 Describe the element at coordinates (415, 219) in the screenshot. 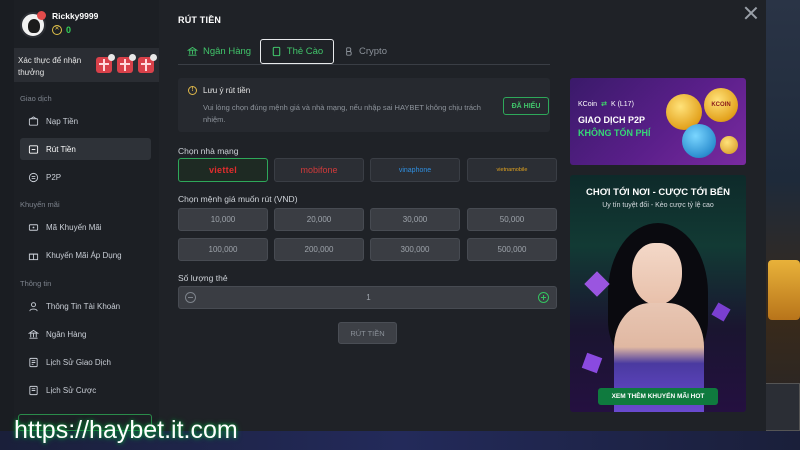

I see `amount-option: 30,000` at that location.